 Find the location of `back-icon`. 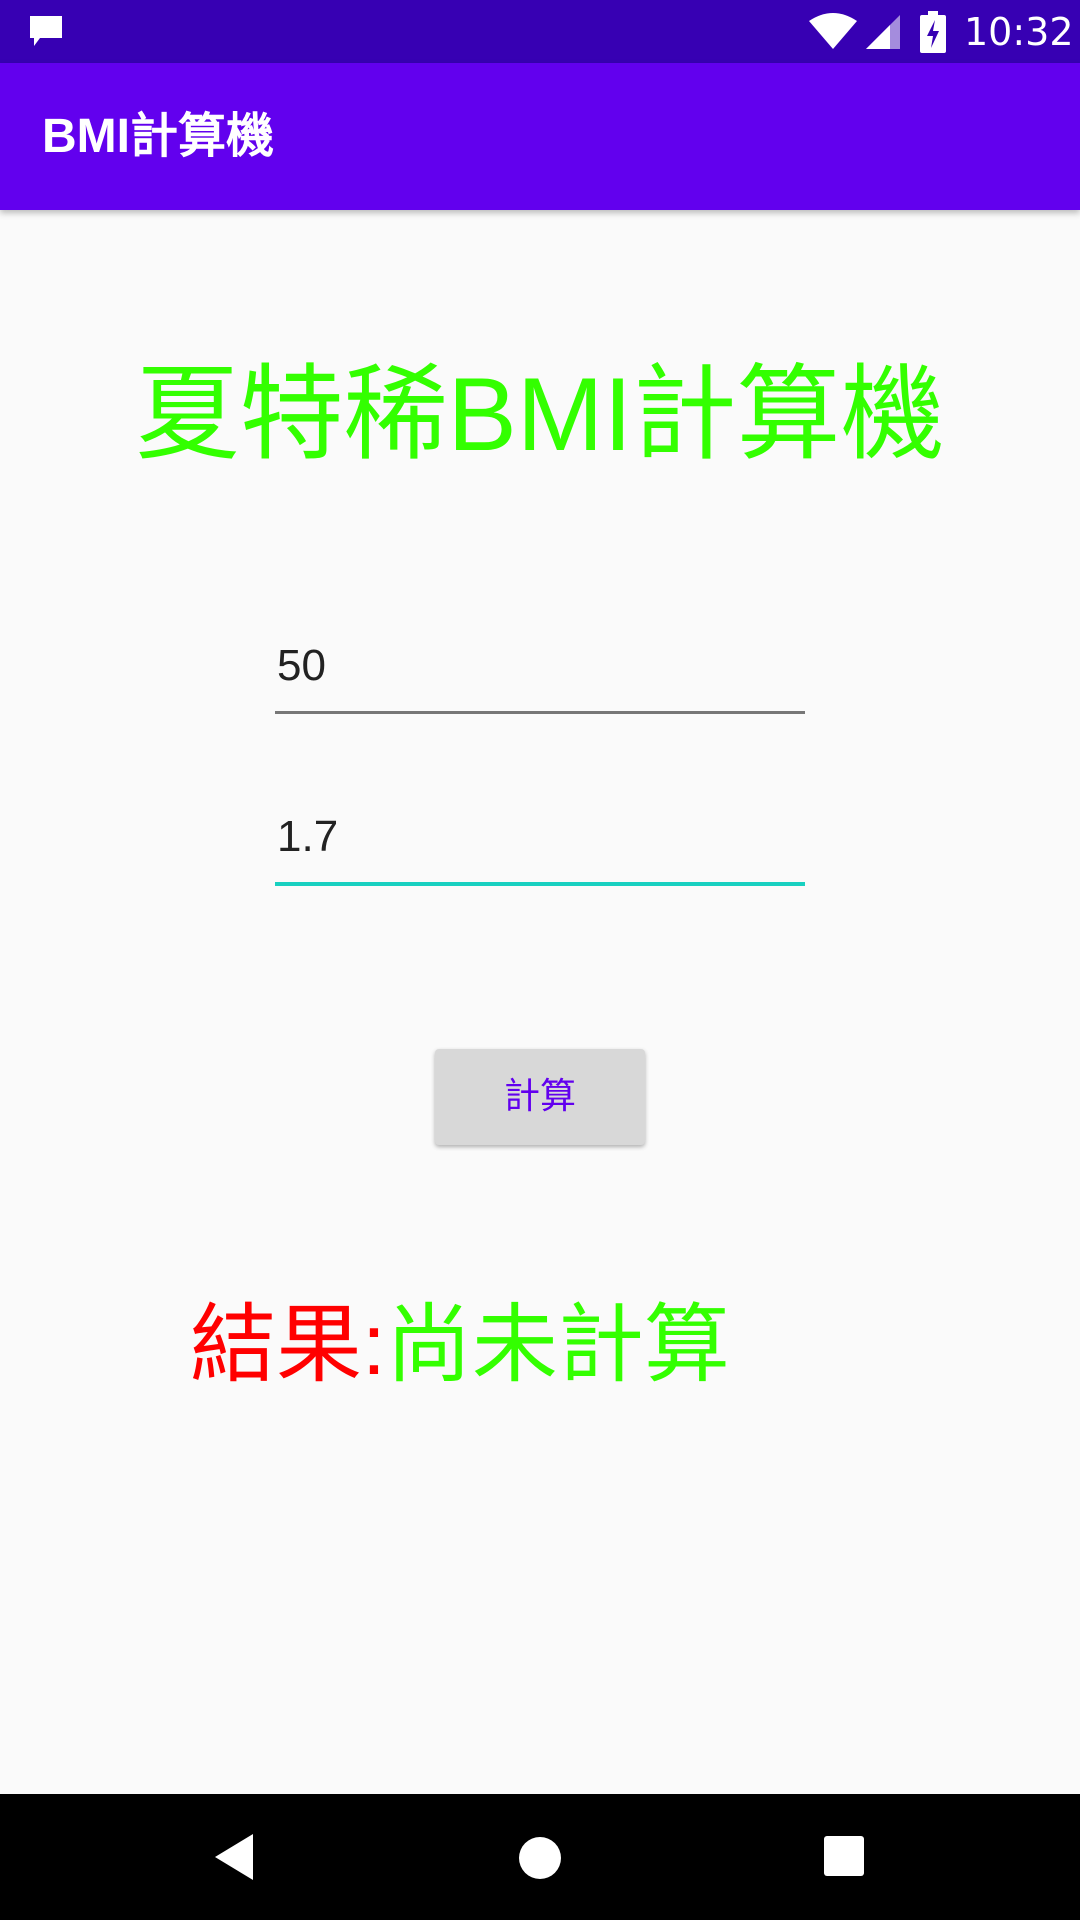

back-icon is located at coordinates (235, 1857).